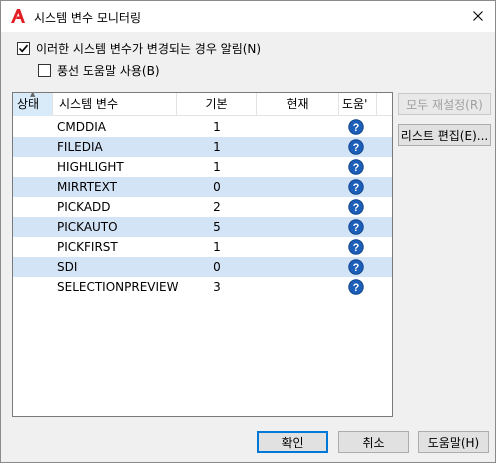 This screenshot has width=496, height=463. What do you see at coordinates (298, 104) in the screenshot?
I see `column-header-current: 현재` at bounding box center [298, 104].